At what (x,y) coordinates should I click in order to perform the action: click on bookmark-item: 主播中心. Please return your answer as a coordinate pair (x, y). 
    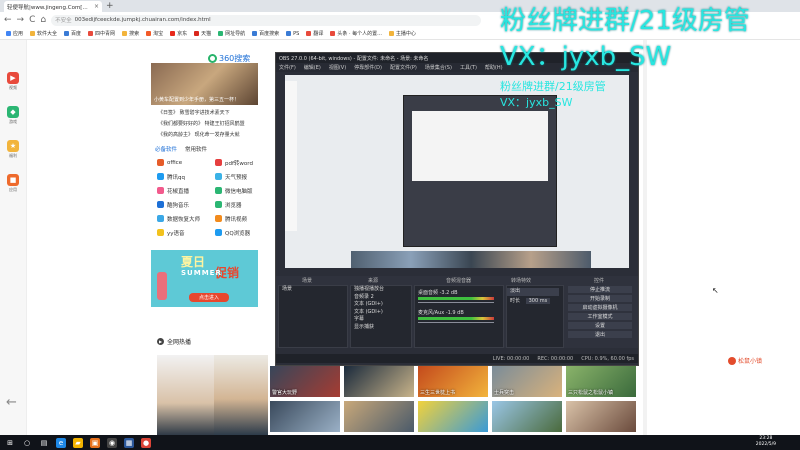
    Looking at the image, I should click on (402, 33).